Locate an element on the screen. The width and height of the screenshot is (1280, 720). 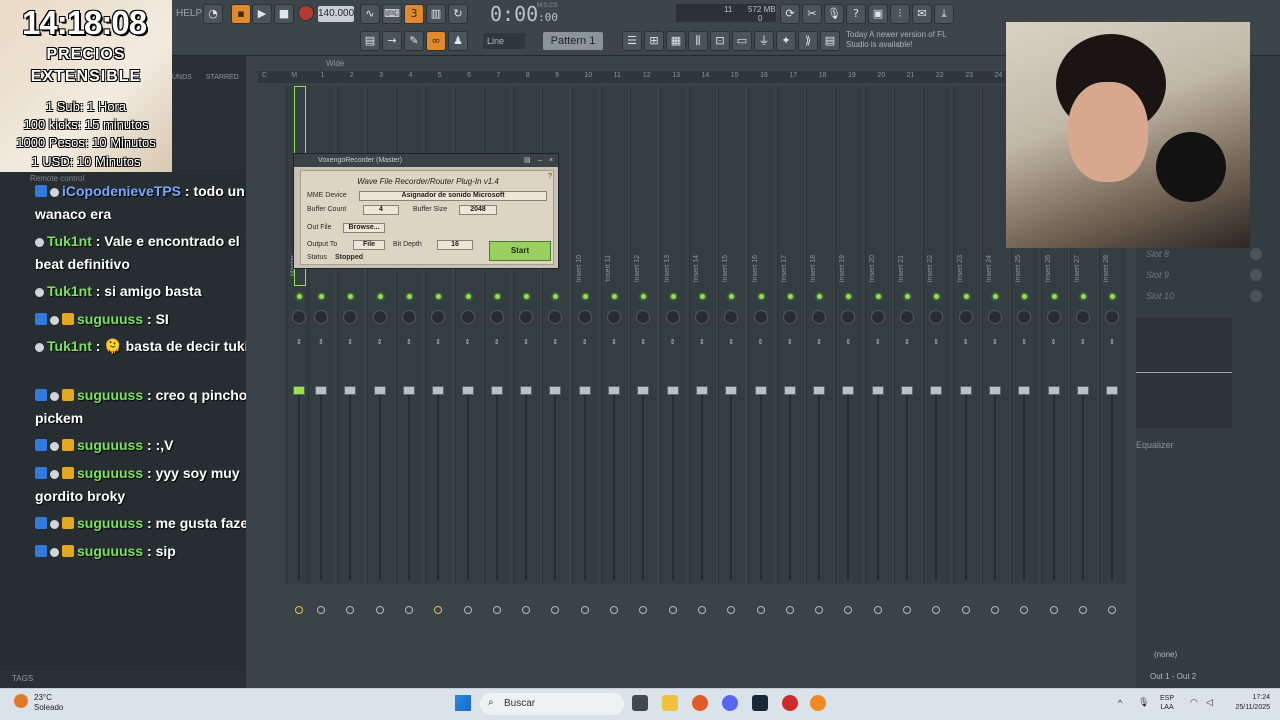
play-button: ▶ is located at coordinates (262, 14).